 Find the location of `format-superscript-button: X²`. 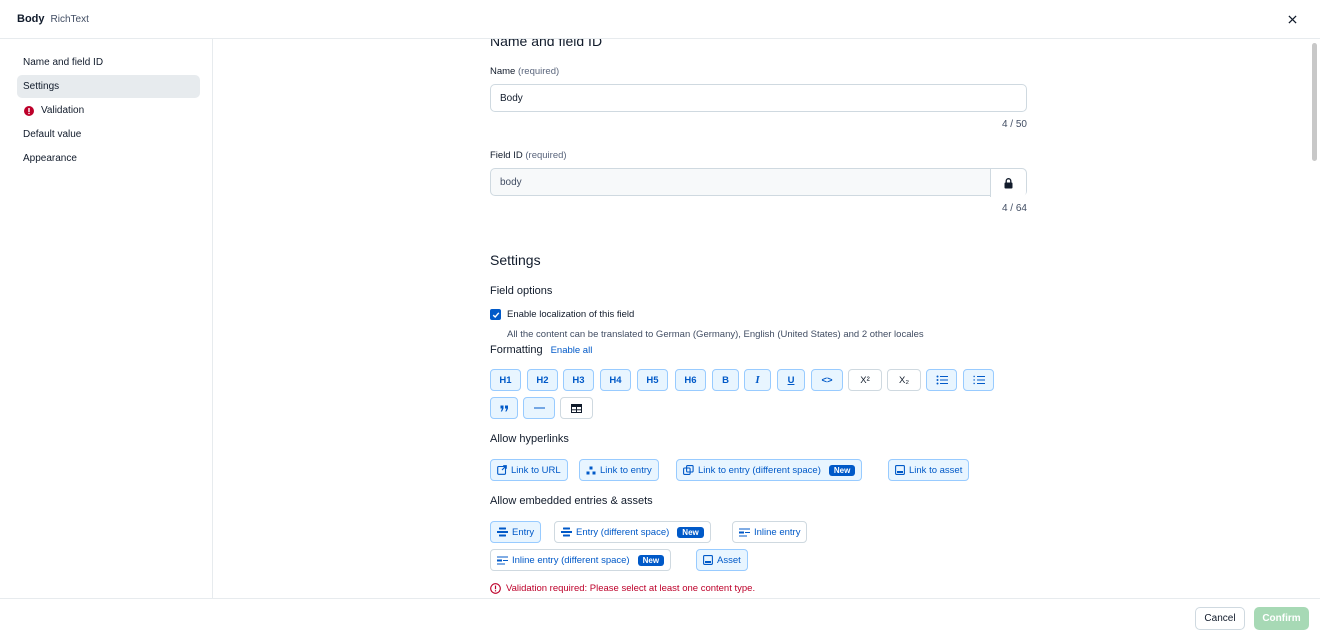

format-superscript-button: X² is located at coordinates (865, 380).